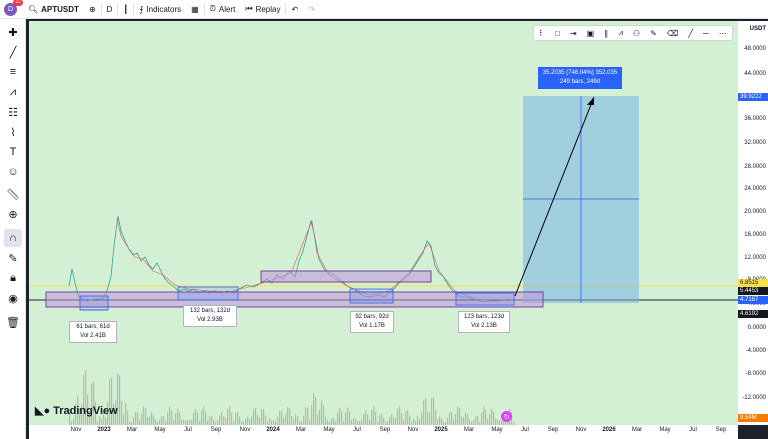 The image size is (768, 439). I want to click on fib-tool: ☷, so click(13, 112).